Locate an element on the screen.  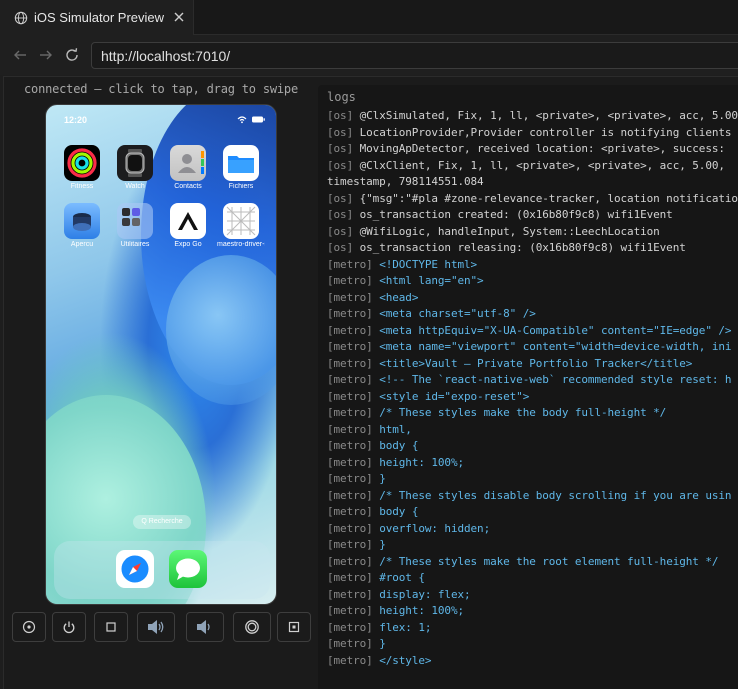
log-message: <!DOCTYPE html> is located at coordinates (428, 264).